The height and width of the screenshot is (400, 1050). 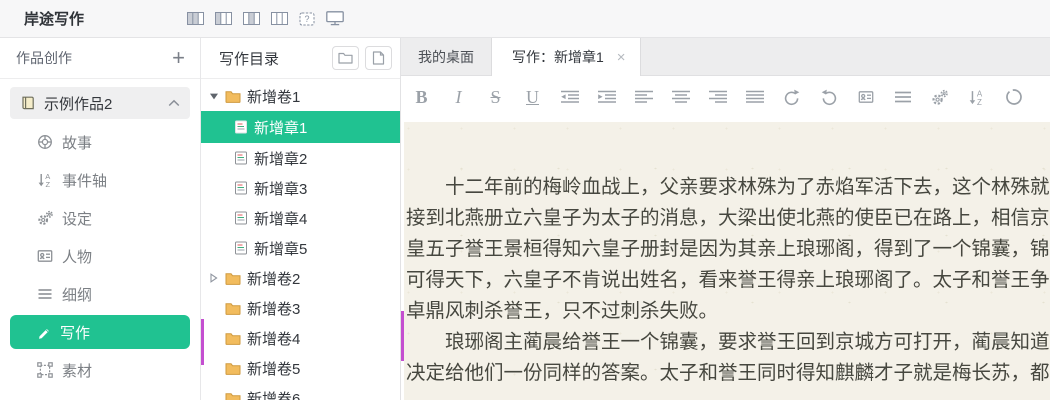 What do you see at coordinates (865, 97) in the screenshot?
I see `id-card-icon` at bounding box center [865, 97].